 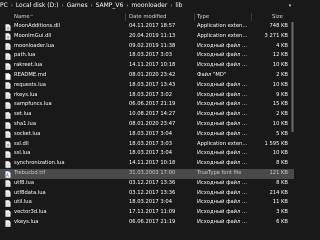 What do you see at coordinates (34, 45) in the screenshot?
I see `file-name: moonloader.lua` at bounding box center [34, 45].